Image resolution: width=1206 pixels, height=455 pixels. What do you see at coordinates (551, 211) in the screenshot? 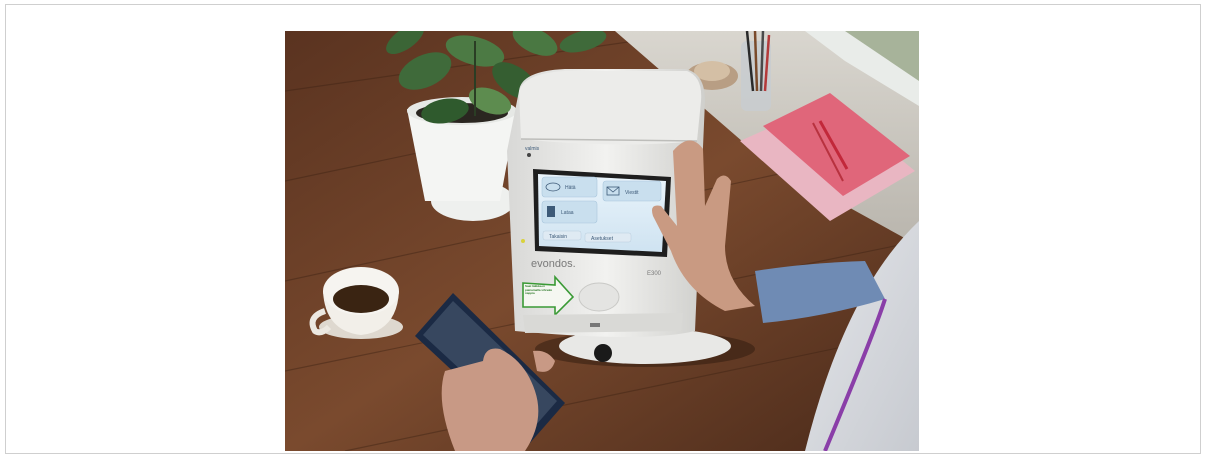
I see `download-icon` at bounding box center [551, 211].